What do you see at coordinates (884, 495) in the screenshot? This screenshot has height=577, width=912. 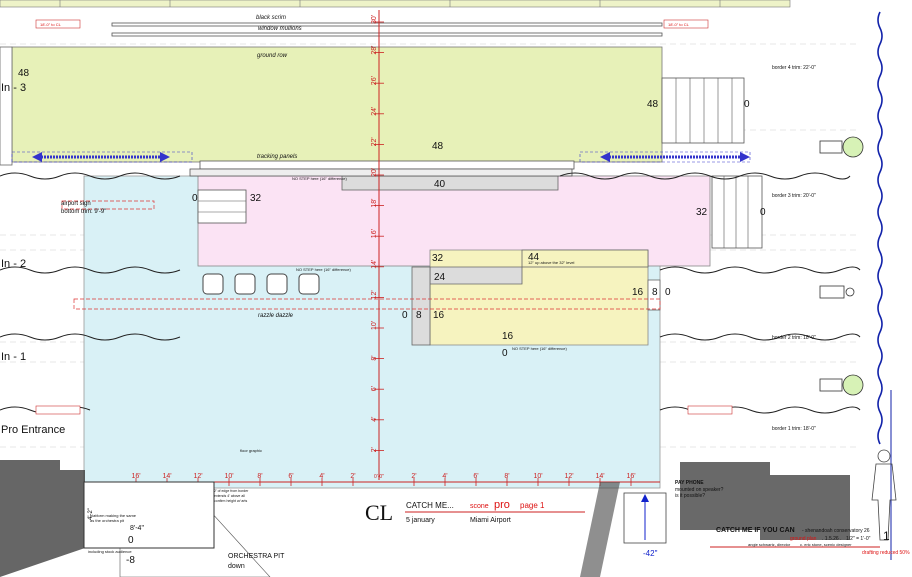 I see `scale-figure` at bounding box center [884, 495].